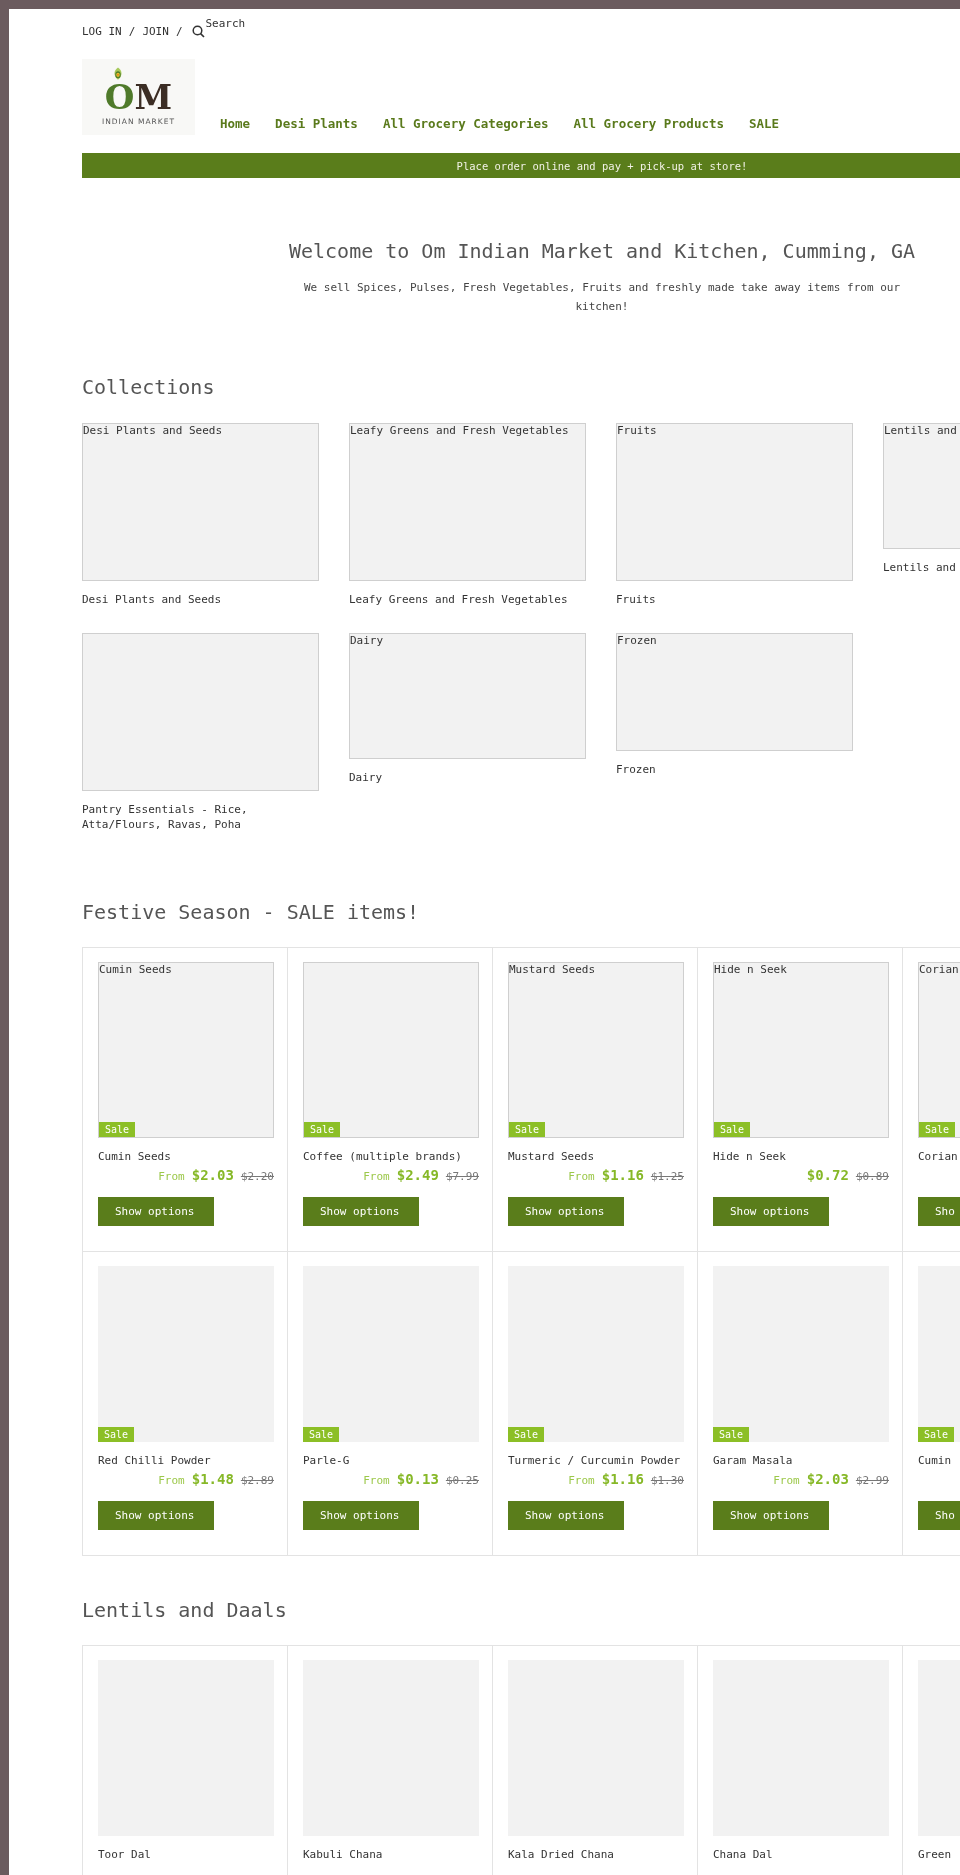 The image size is (960, 1875). Describe the element at coordinates (390, 1157) in the screenshot. I see `product-name: Coffee (multiple brands)` at that location.